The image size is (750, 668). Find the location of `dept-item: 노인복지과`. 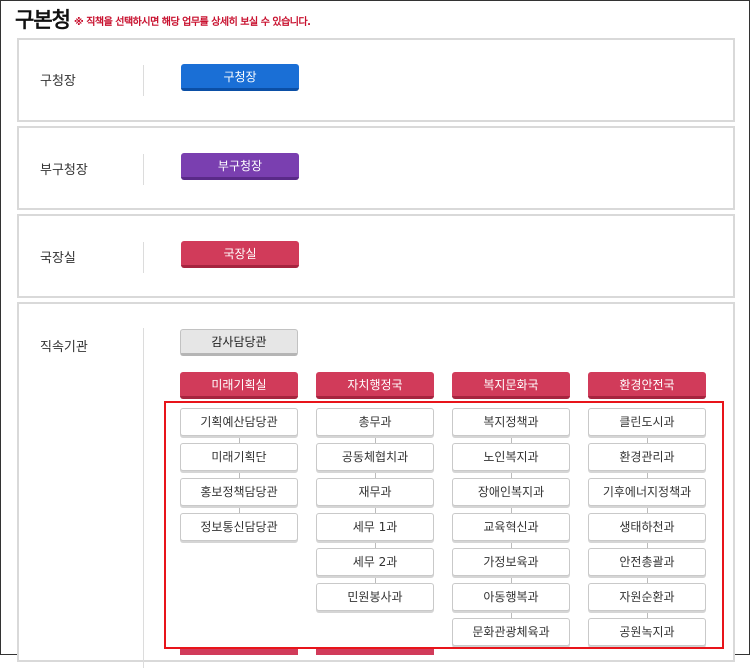

dept-item: 노인복지과 is located at coordinates (511, 457).